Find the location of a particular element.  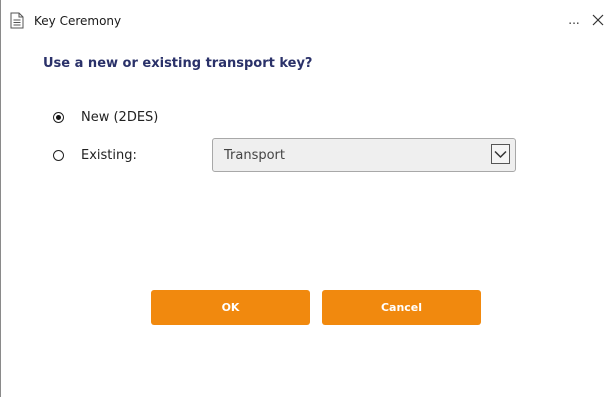

dialog-question: Use a new or existing transport key? is located at coordinates (178, 63).